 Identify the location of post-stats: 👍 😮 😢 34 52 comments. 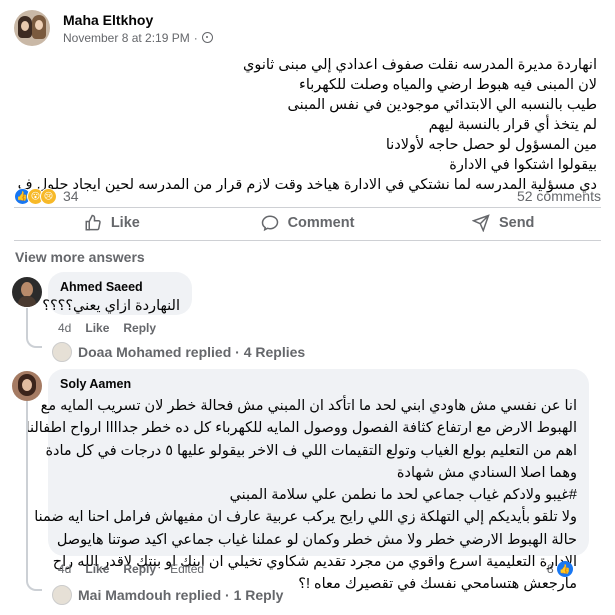
(307, 196).